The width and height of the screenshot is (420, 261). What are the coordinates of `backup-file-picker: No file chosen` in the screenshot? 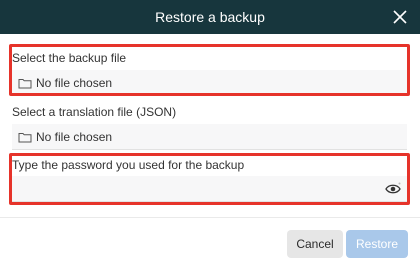 It's located at (209, 83).